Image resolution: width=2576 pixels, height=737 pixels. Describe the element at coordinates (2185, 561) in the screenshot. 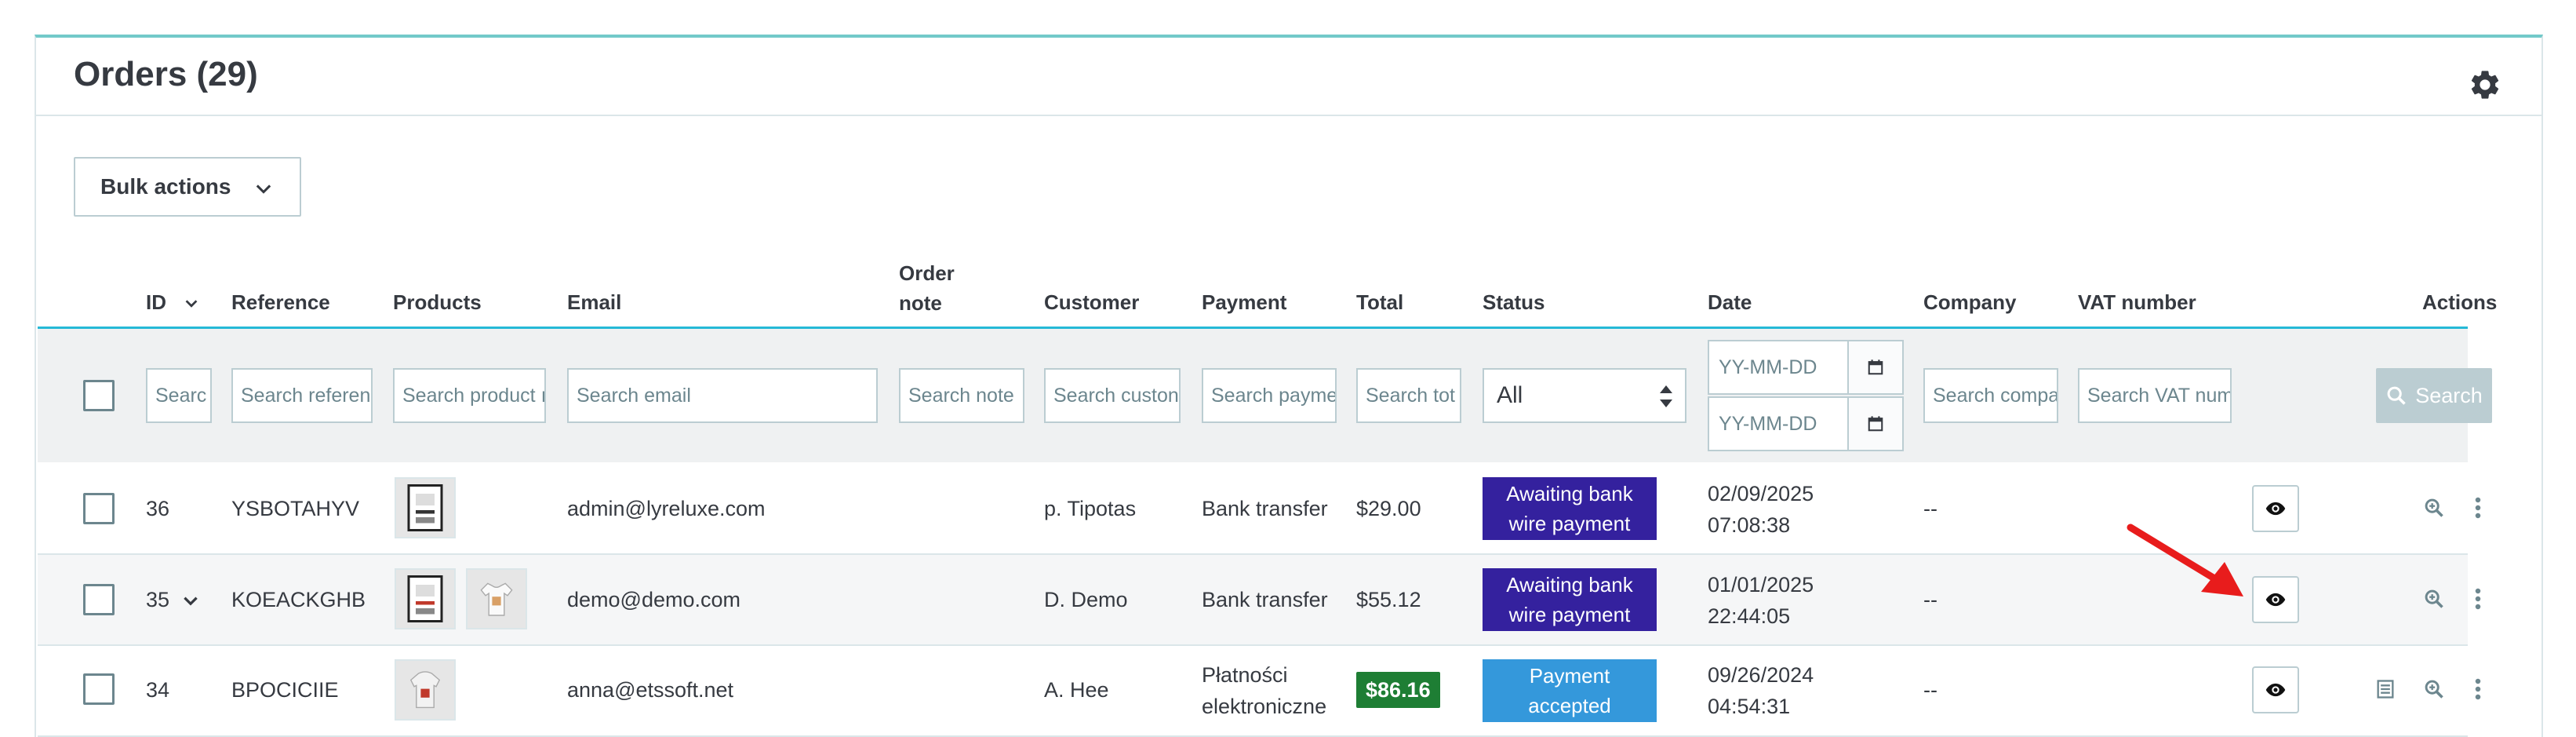

I see `annotation-arrow-icon` at that location.